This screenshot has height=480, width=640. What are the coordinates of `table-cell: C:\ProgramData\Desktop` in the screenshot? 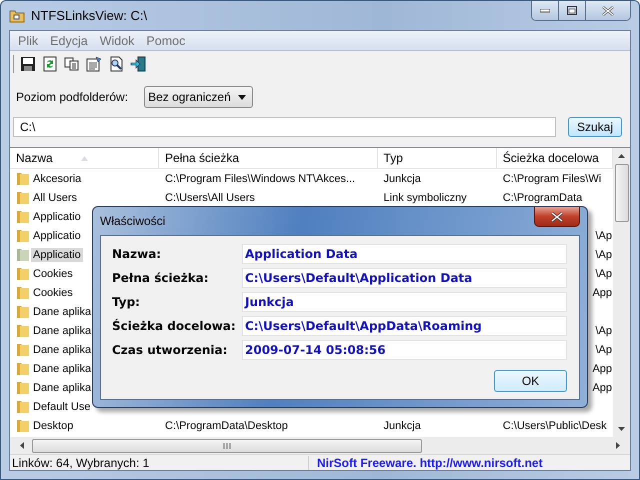 It's located at (226, 426).